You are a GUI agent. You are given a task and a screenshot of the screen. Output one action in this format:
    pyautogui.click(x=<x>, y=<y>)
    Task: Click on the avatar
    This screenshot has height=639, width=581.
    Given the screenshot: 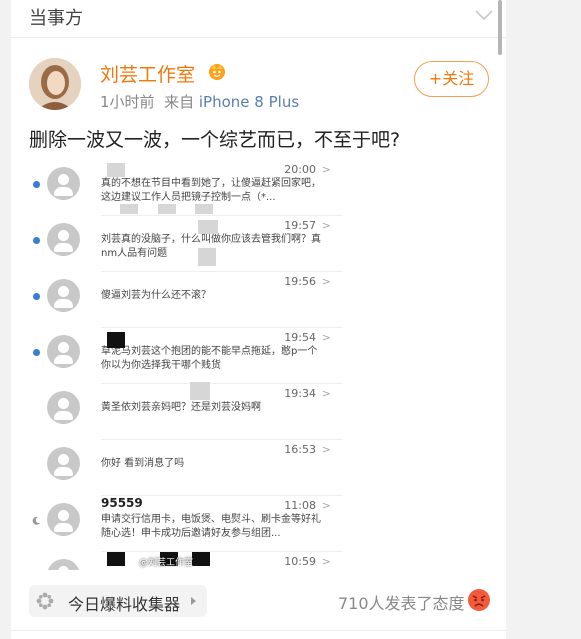 What is the action you would take?
    pyautogui.click(x=55, y=84)
    